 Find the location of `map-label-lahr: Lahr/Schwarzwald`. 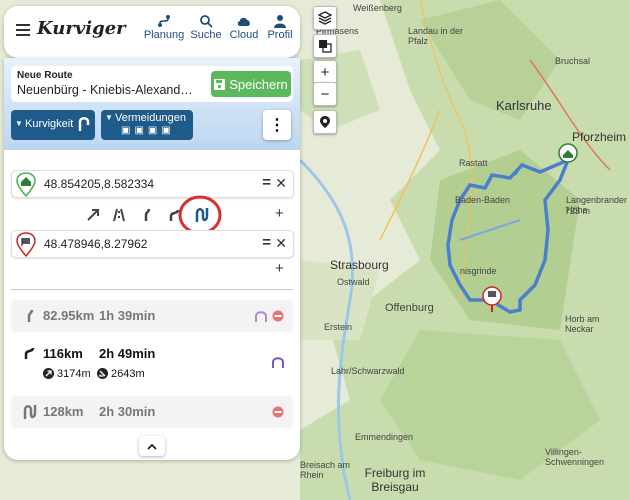

map-label-lahr: Lahr/Schwarzwald is located at coordinates (368, 371).